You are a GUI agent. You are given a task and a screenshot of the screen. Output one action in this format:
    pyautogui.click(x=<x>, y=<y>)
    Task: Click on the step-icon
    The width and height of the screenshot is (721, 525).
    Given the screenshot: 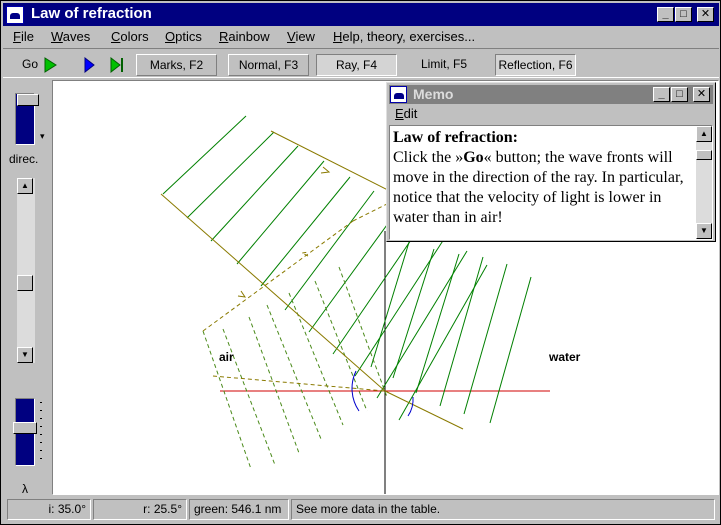 What is the action you would take?
    pyautogui.click(x=89, y=65)
    